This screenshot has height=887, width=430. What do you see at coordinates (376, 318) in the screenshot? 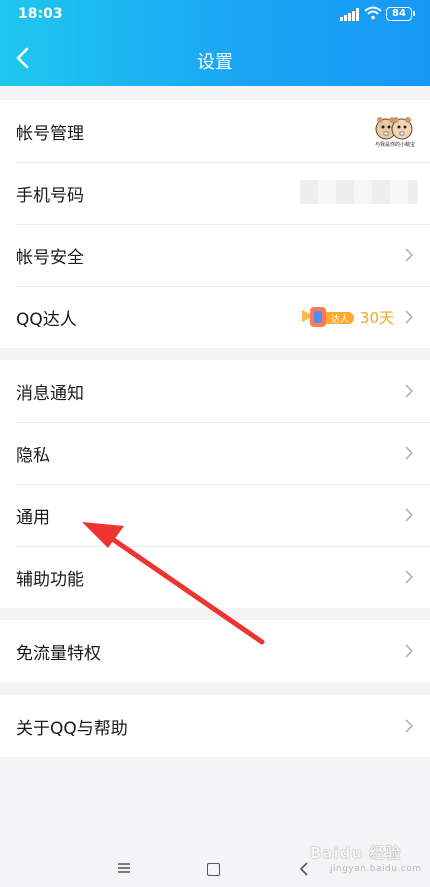
I see `talent-days: 30天` at bounding box center [376, 318].